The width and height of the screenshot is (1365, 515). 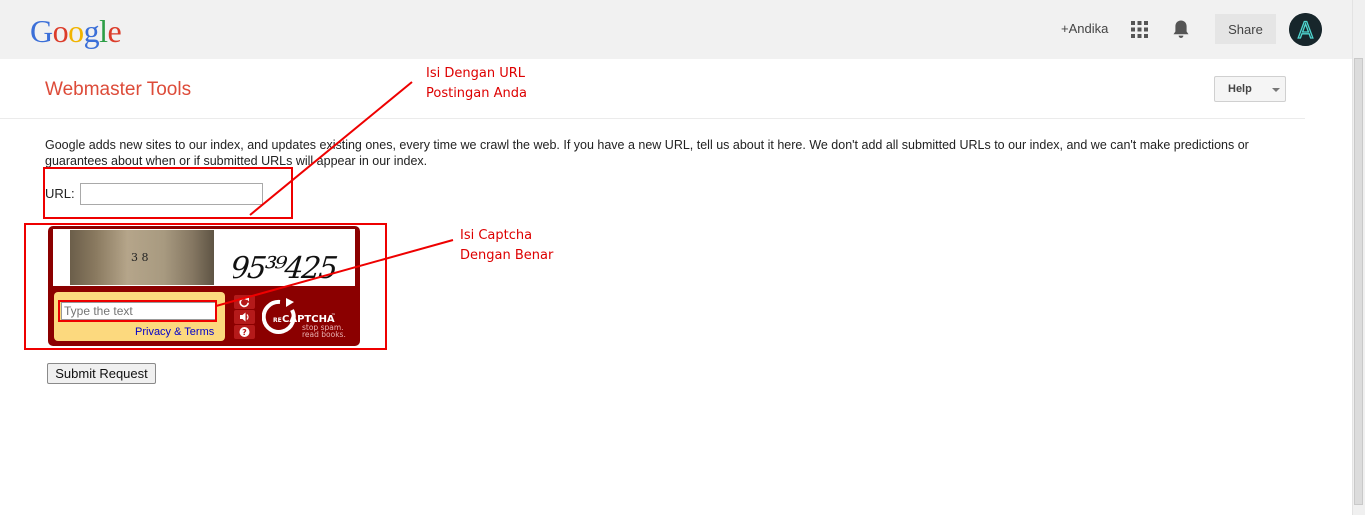 What do you see at coordinates (507, 255) in the screenshot?
I see `captcha-annotation-line-2: Dengan Benar` at bounding box center [507, 255].